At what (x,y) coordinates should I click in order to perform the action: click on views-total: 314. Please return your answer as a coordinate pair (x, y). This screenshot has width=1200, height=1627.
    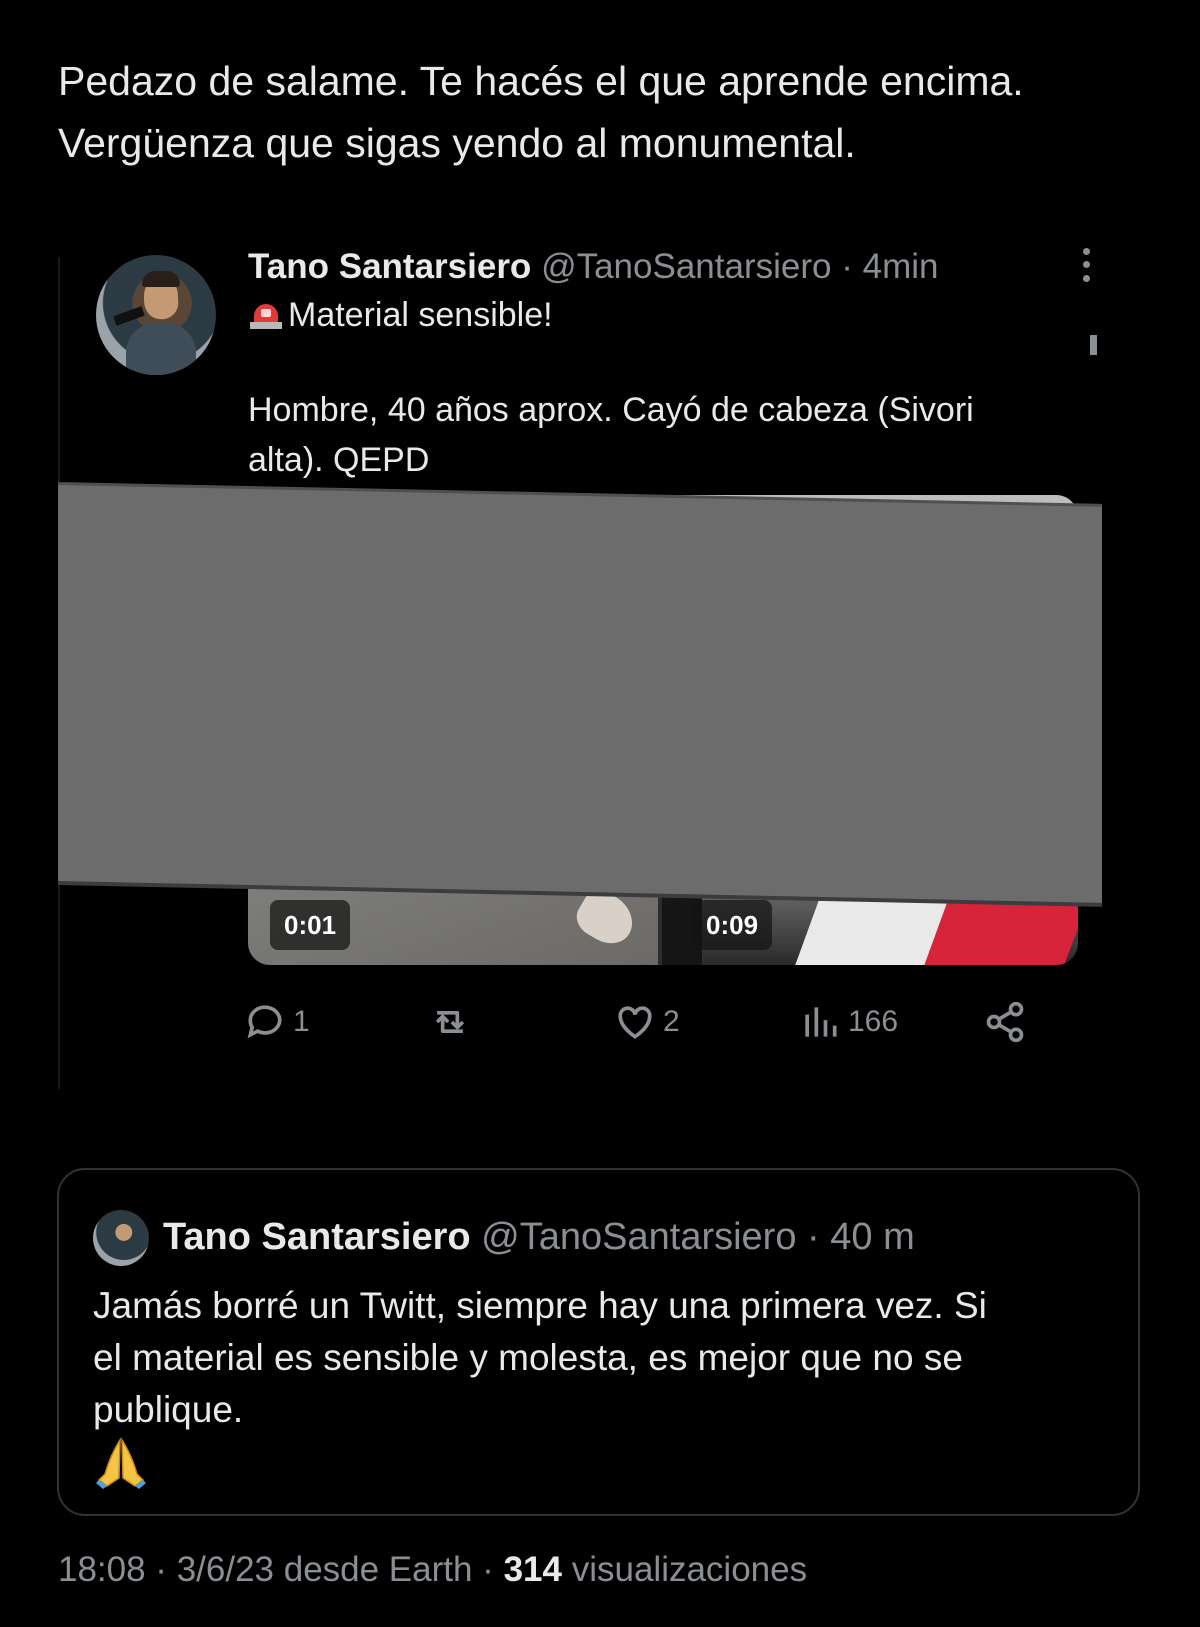
    Looking at the image, I should click on (532, 1569).